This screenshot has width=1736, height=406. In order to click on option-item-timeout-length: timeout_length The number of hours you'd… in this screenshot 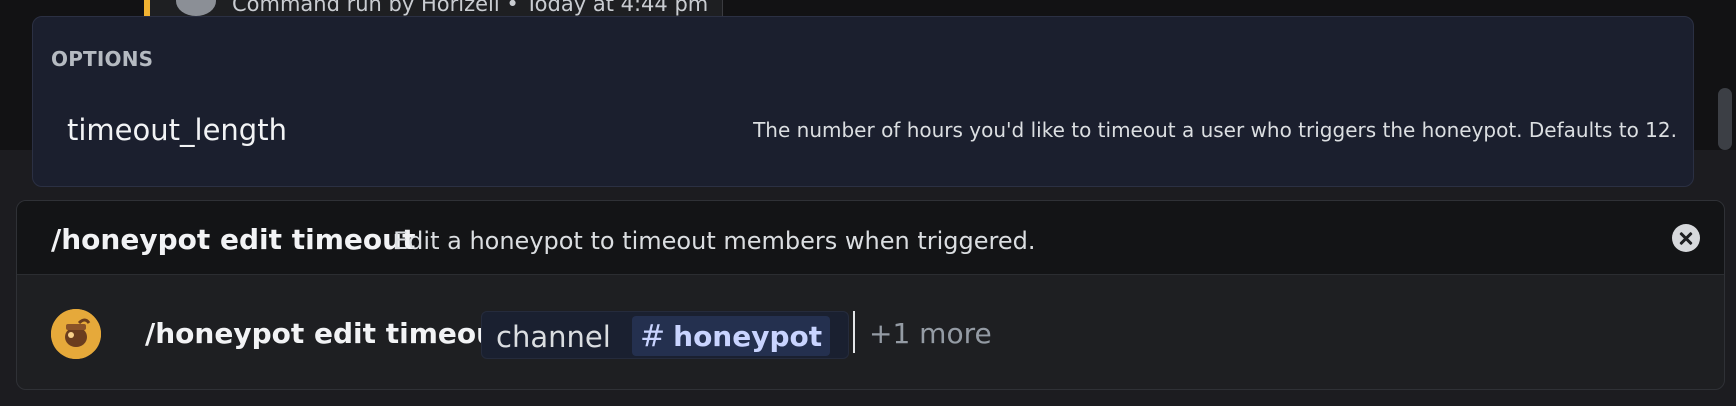, I will do `click(863, 132)`.